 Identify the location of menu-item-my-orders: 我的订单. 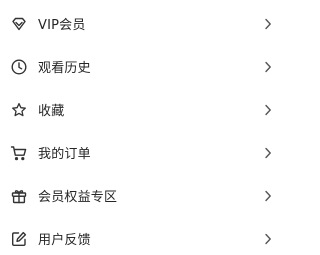
(140, 152).